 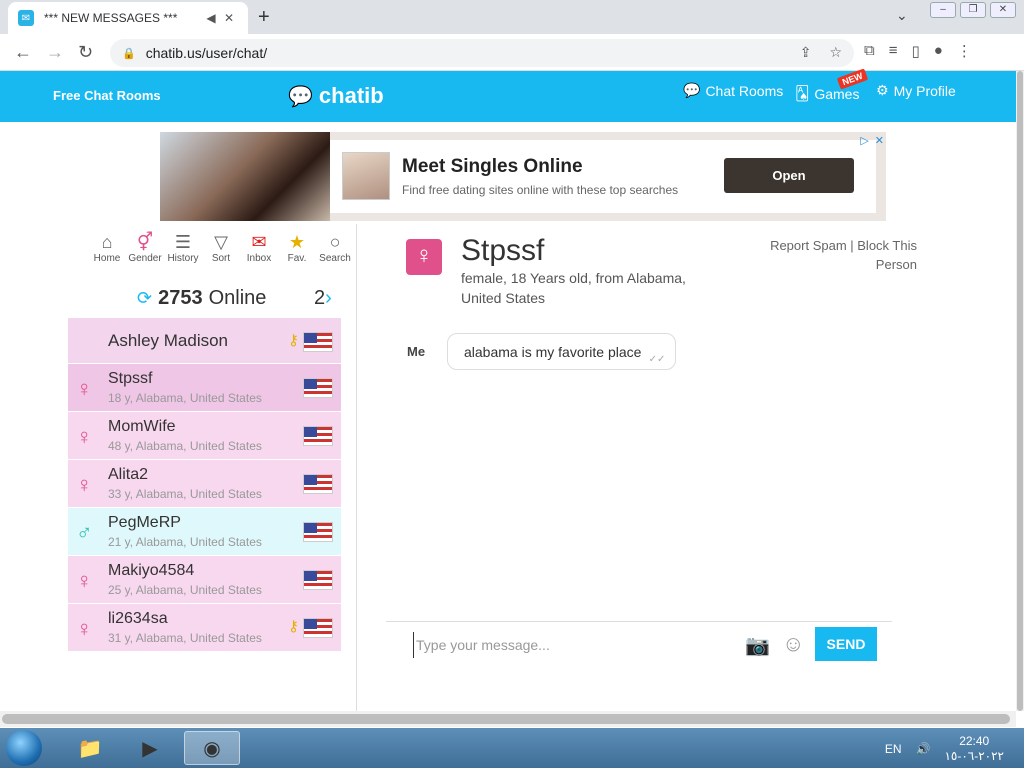 I want to click on gear-icon: ⚙, so click(x=882, y=90).